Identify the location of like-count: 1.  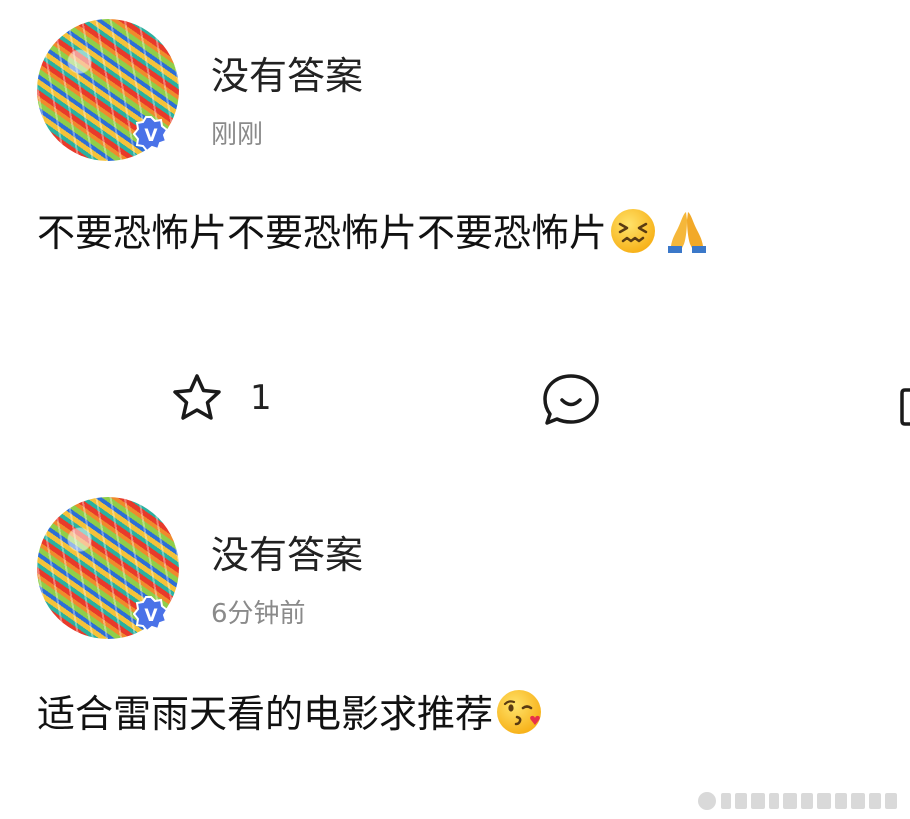
(261, 398).